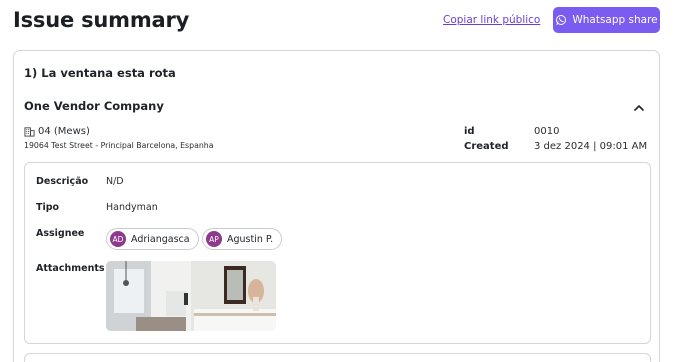  I want to click on descricao-label: Descrição, so click(62, 181).